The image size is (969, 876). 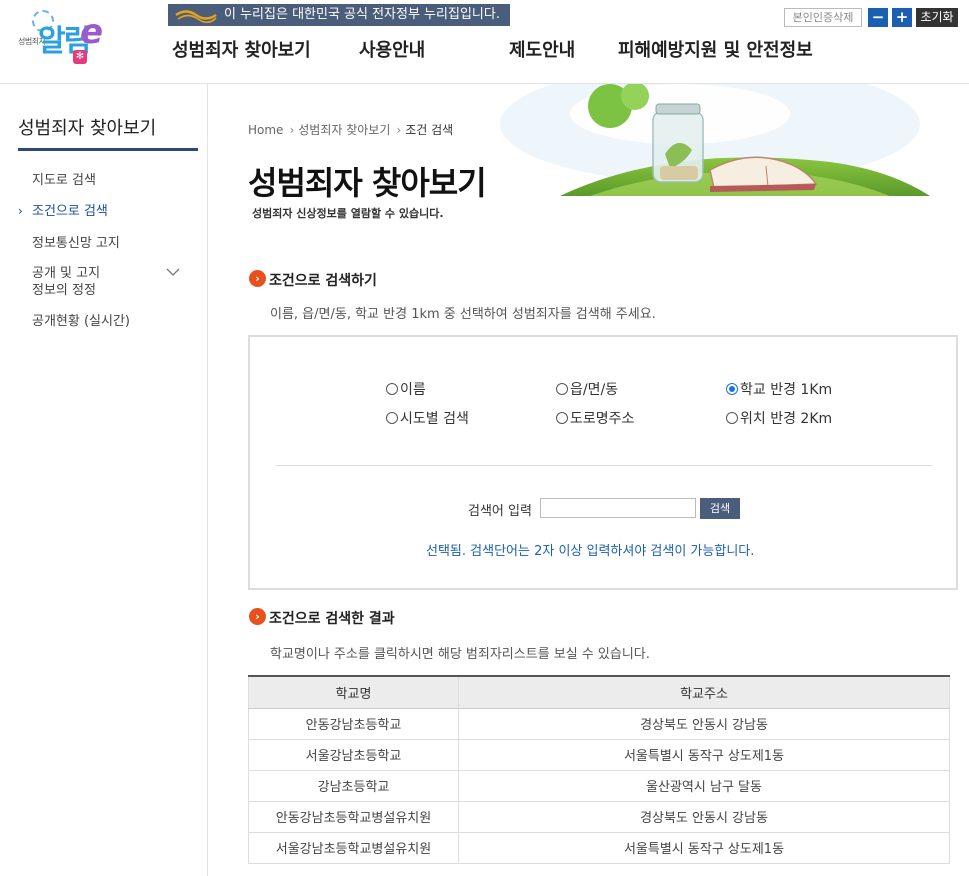 I want to click on school-name-cell: 안동강남초등학교, so click(x=353, y=724).